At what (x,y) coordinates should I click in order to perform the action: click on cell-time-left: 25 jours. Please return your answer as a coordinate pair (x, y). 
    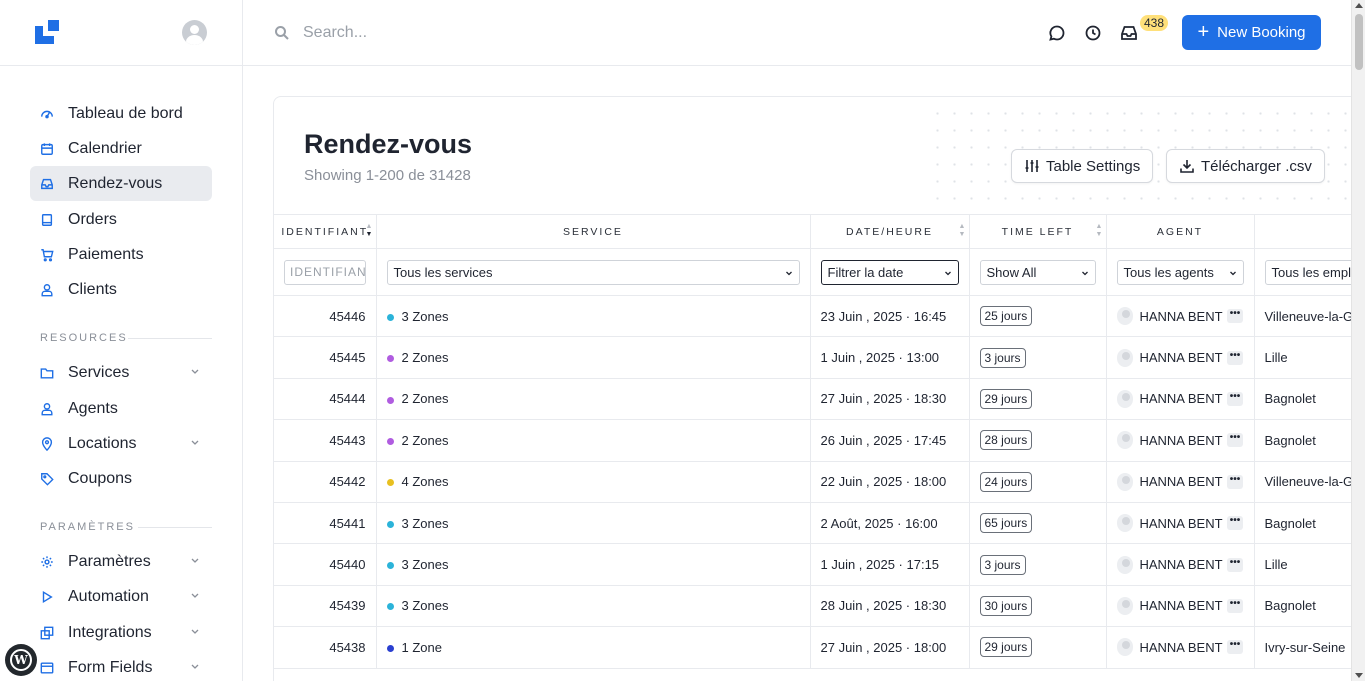
    Looking at the image, I should click on (1038, 316).